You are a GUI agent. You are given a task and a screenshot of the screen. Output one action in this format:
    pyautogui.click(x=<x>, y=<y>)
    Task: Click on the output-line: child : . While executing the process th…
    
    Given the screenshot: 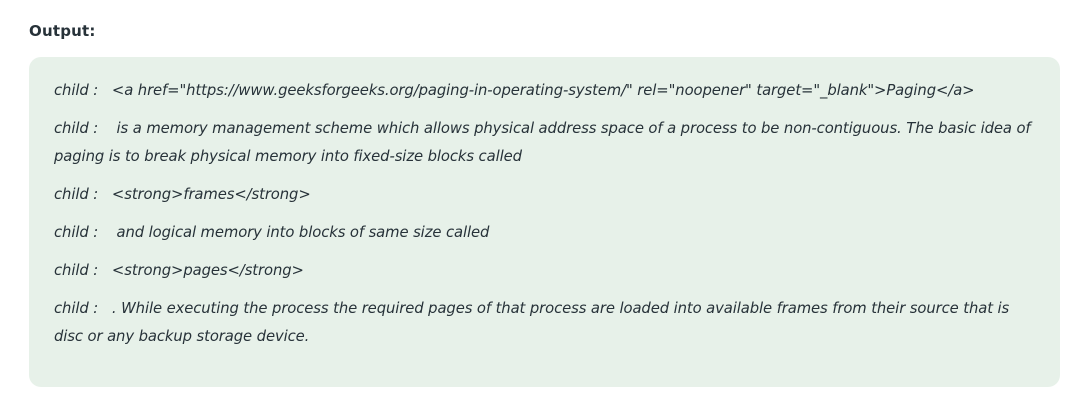 What is the action you would take?
    pyautogui.click(x=534, y=322)
    